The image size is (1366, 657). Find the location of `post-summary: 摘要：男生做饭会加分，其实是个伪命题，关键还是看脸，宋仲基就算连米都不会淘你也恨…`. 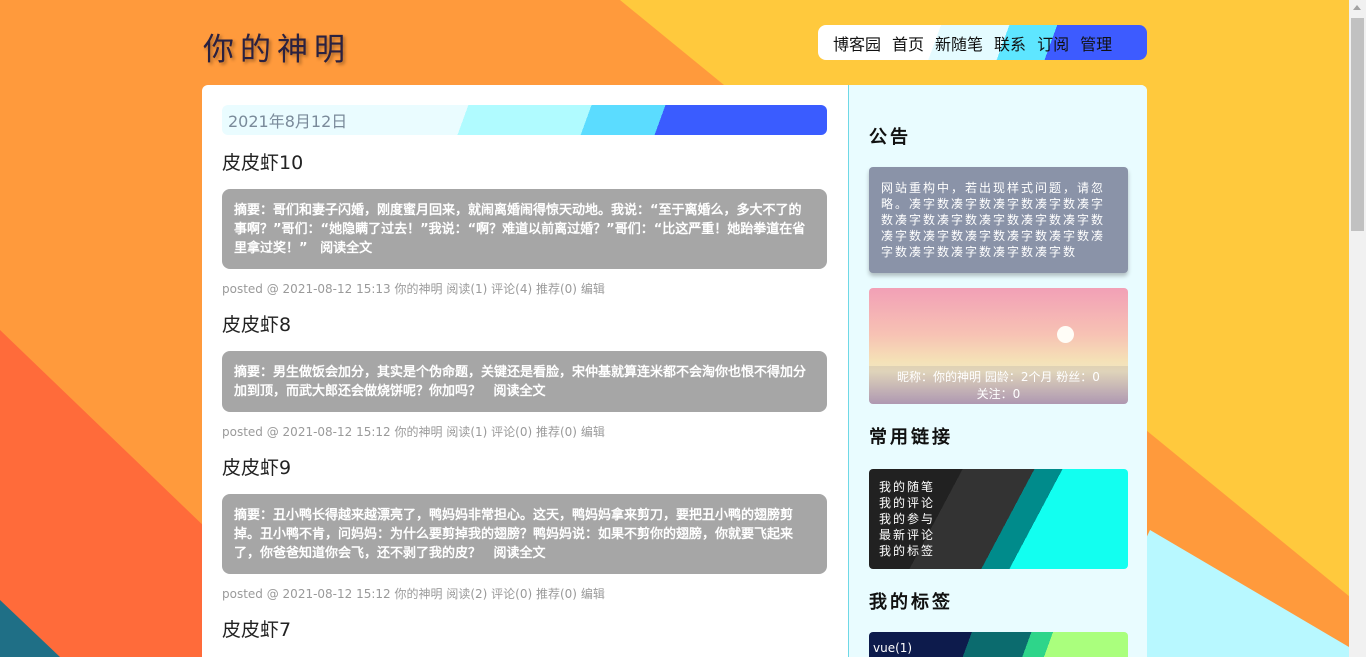

post-summary: 摘要：男生做饭会加分，其实是个伪命题，关键还是看脸，宋仲基就算连米都不会淘你也恨… is located at coordinates (524, 381).